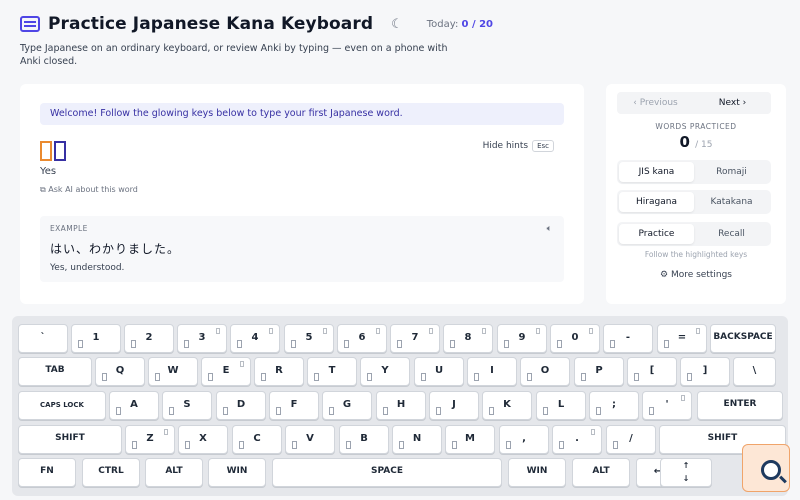 The height and width of the screenshot is (500, 800). What do you see at coordinates (120, 371) in the screenshot?
I see `key-q: Q` at bounding box center [120, 371].